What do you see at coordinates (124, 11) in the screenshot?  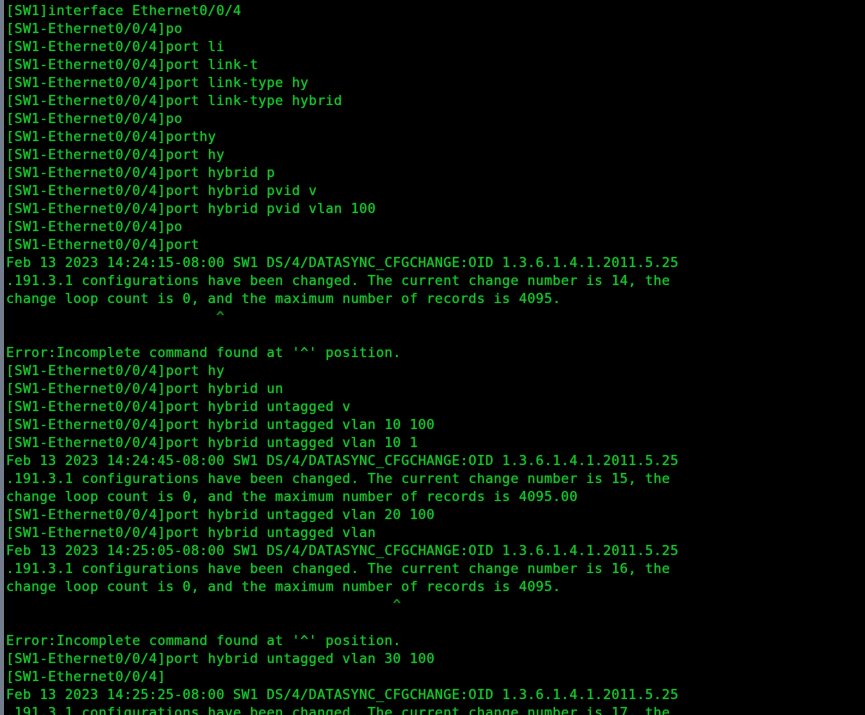 I see `console-command-line: [SW1]interface Ethernet0/0/4` at bounding box center [124, 11].